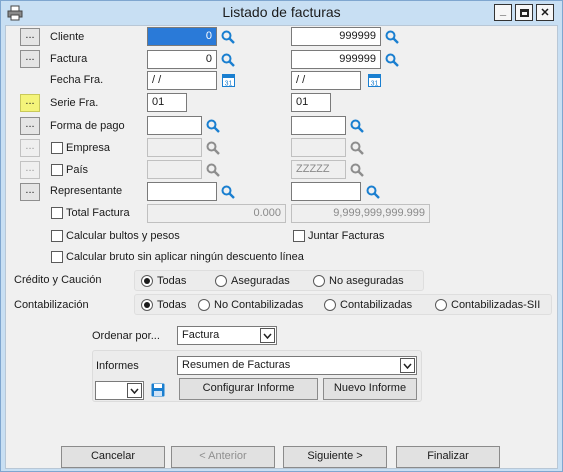 The width and height of the screenshot is (563, 472). What do you see at coordinates (319, 281) in the screenshot?
I see `credito-no-aseguradas-radio` at bounding box center [319, 281].